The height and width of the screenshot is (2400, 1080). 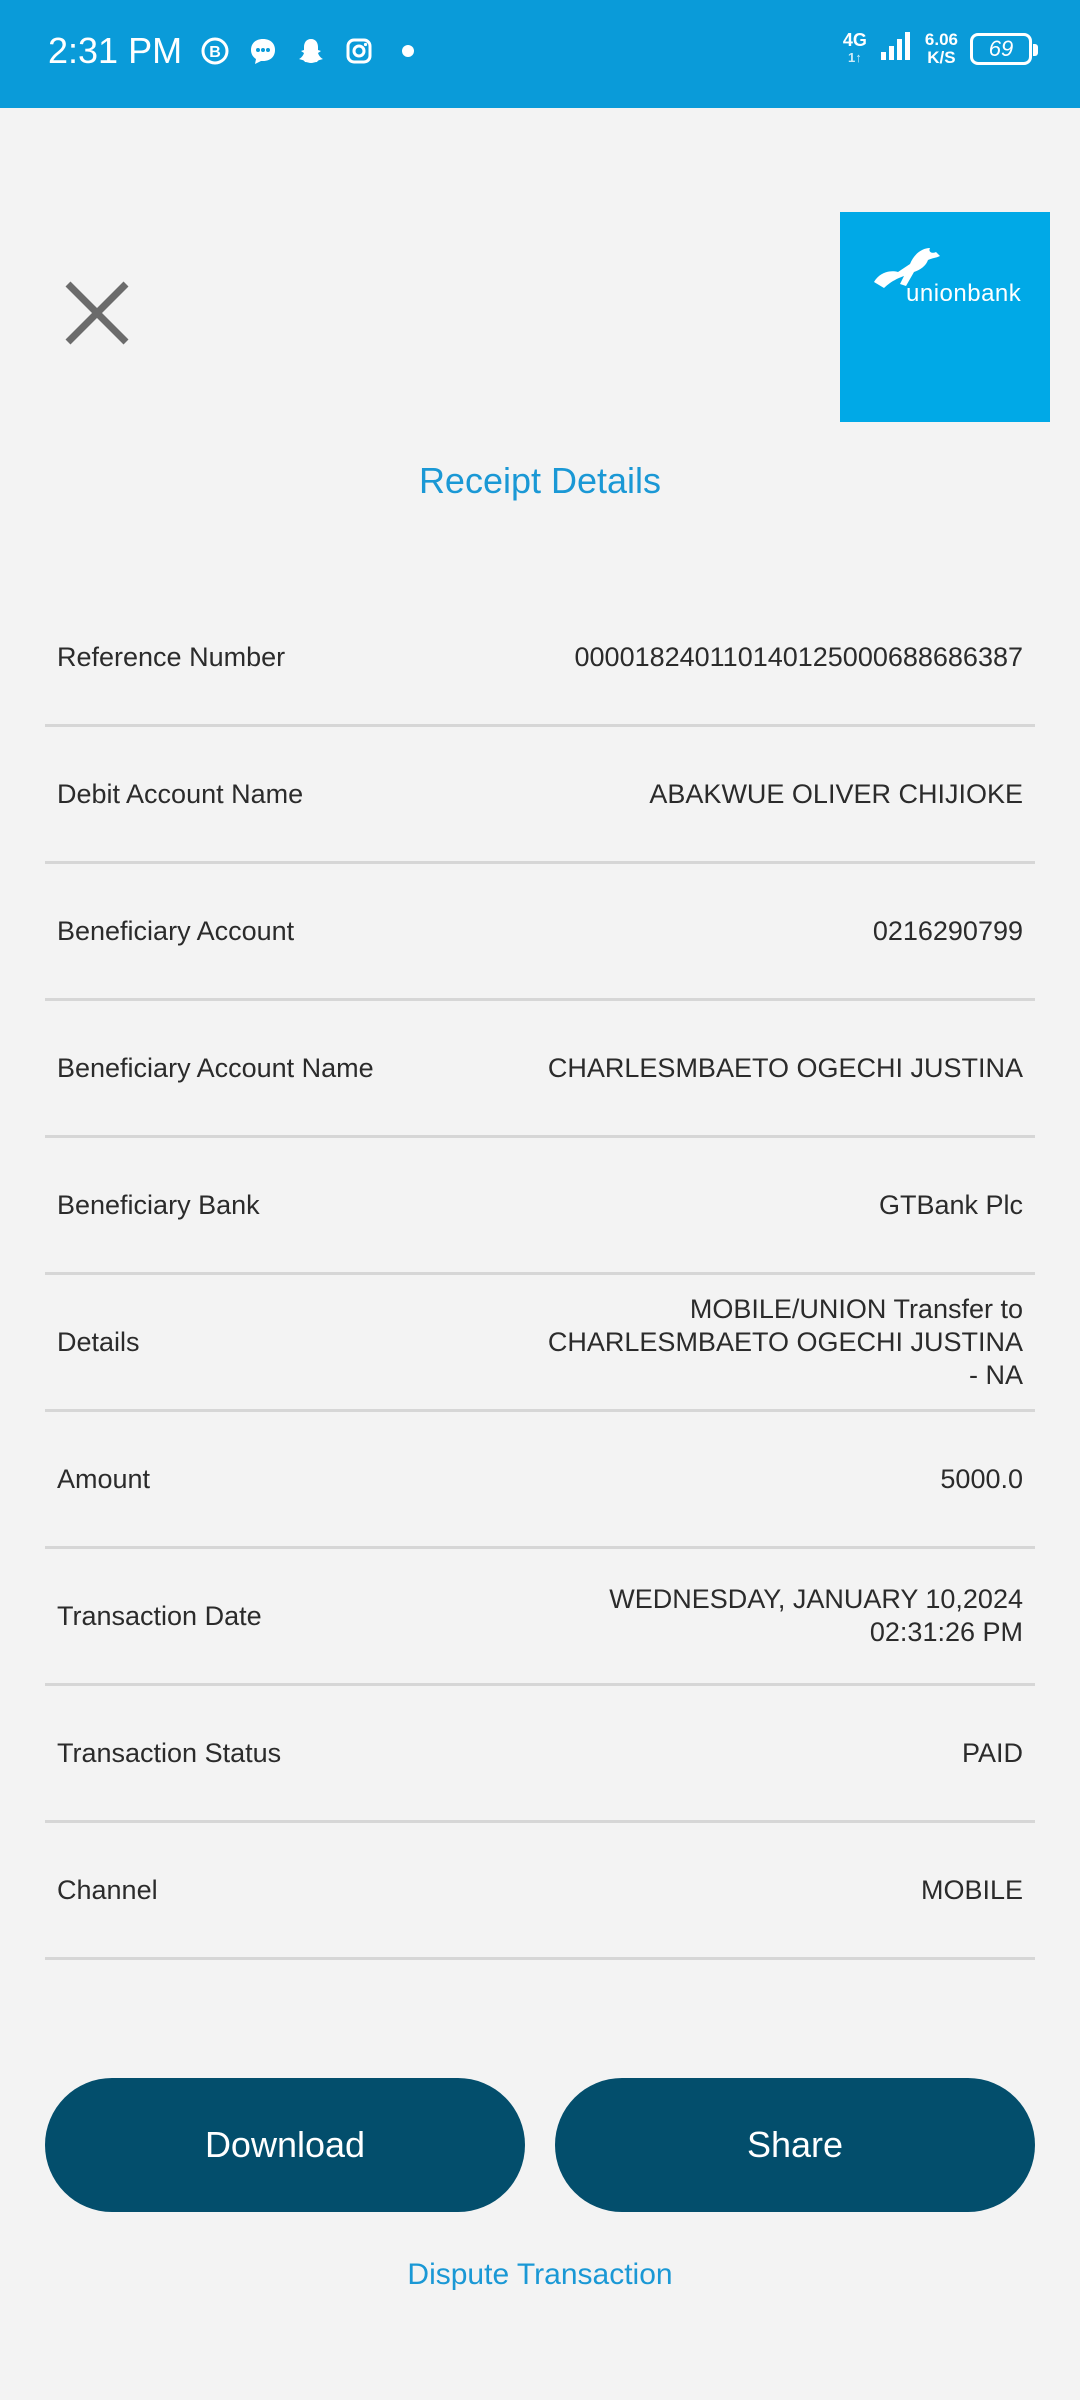 I want to click on network-indicator: 4G 1↑, so click(x=855, y=49).